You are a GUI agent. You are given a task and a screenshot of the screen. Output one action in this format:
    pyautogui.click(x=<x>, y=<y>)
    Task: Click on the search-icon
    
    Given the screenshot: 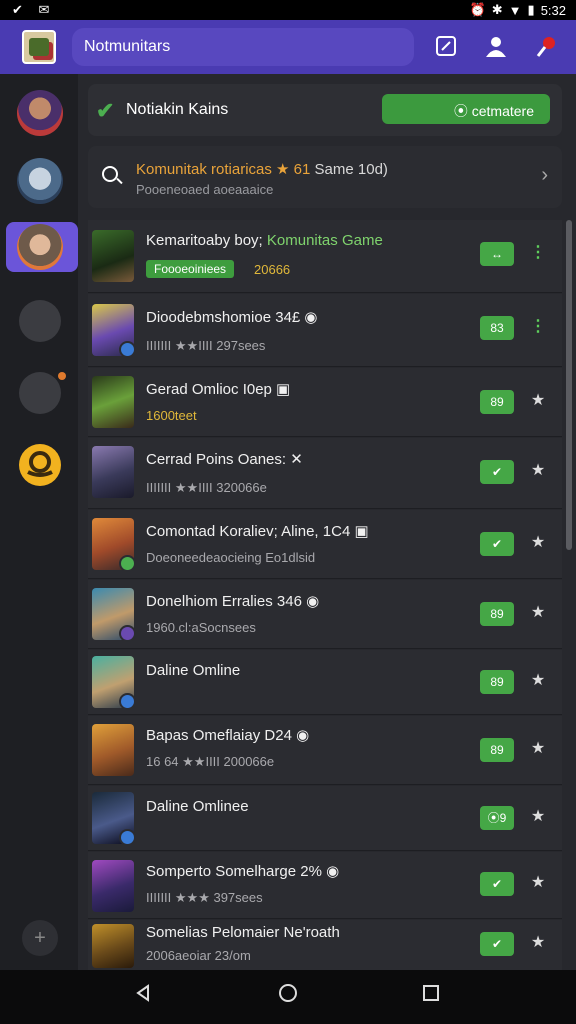 What is the action you would take?
    pyautogui.click(x=110, y=174)
    